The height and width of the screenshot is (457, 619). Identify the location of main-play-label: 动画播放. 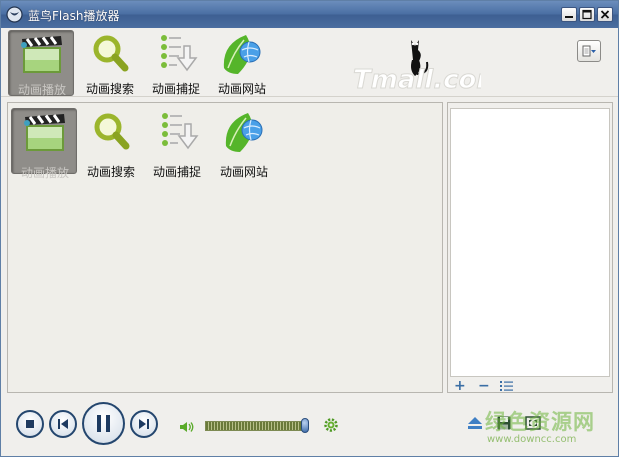
(44, 173).